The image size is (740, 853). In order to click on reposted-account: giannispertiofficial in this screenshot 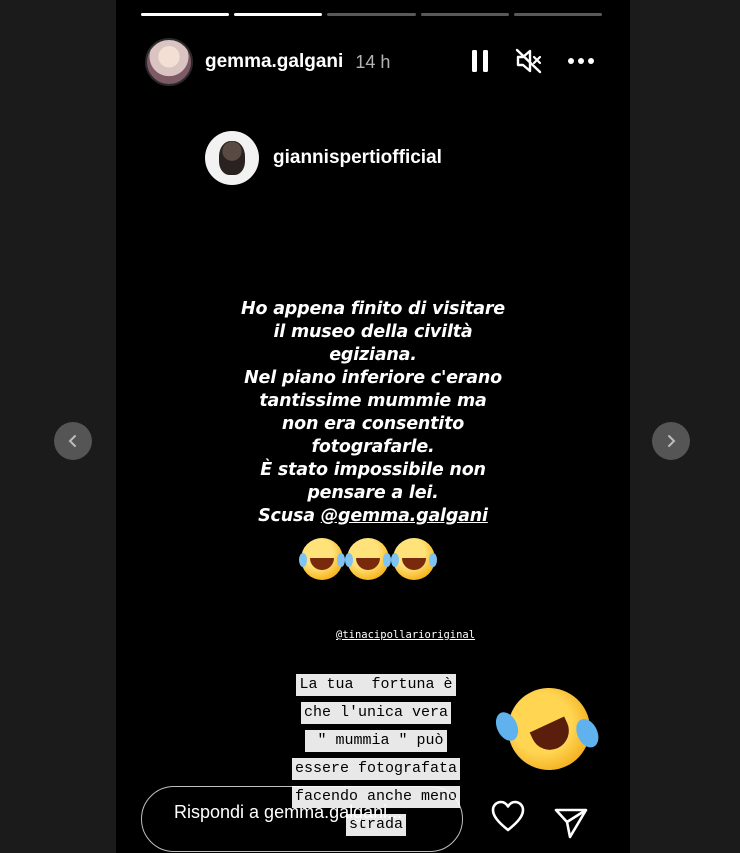, I will do `click(323, 158)`.